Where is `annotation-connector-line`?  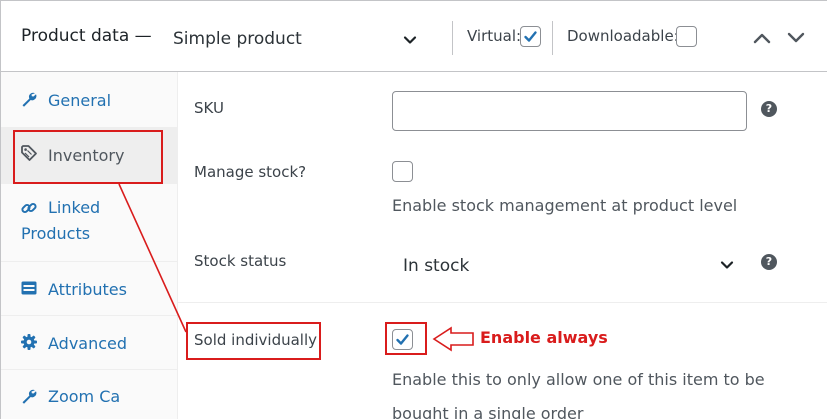
annotation-connector-line is located at coordinates (152, 258).